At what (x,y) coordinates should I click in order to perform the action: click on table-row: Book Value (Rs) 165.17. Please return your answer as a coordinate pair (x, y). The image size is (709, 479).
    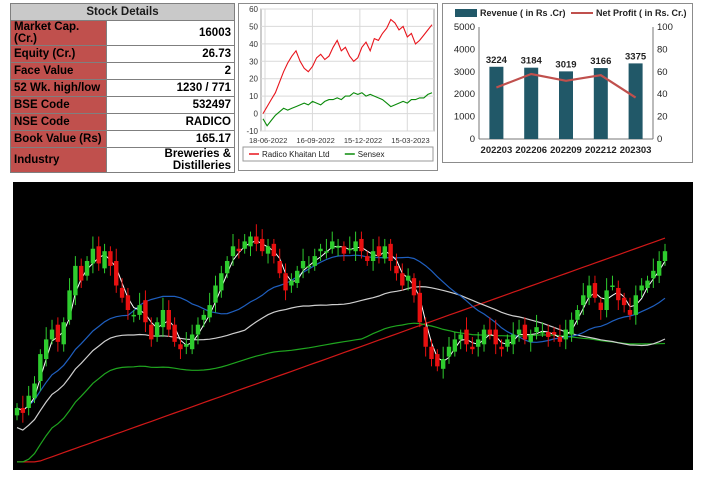
    Looking at the image, I should click on (122, 139).